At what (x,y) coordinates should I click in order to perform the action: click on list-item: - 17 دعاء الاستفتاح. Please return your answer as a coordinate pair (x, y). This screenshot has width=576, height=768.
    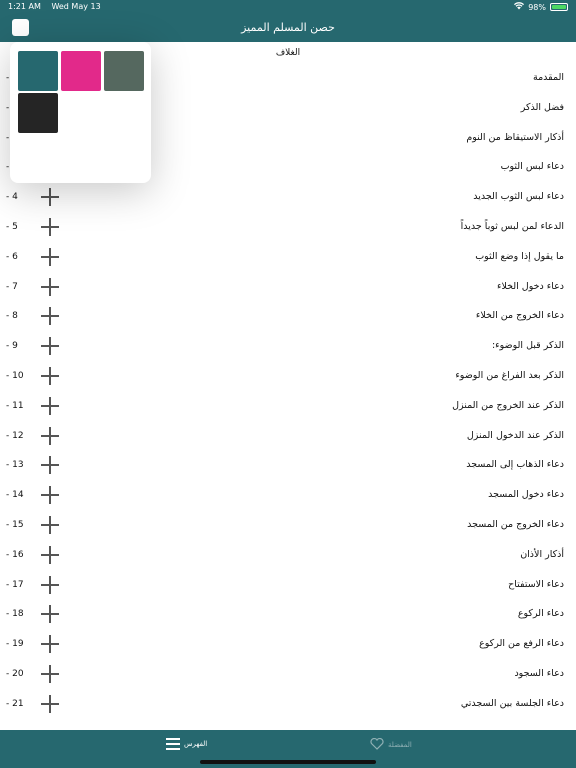
    Looking at the image, I should click on (288, 586).